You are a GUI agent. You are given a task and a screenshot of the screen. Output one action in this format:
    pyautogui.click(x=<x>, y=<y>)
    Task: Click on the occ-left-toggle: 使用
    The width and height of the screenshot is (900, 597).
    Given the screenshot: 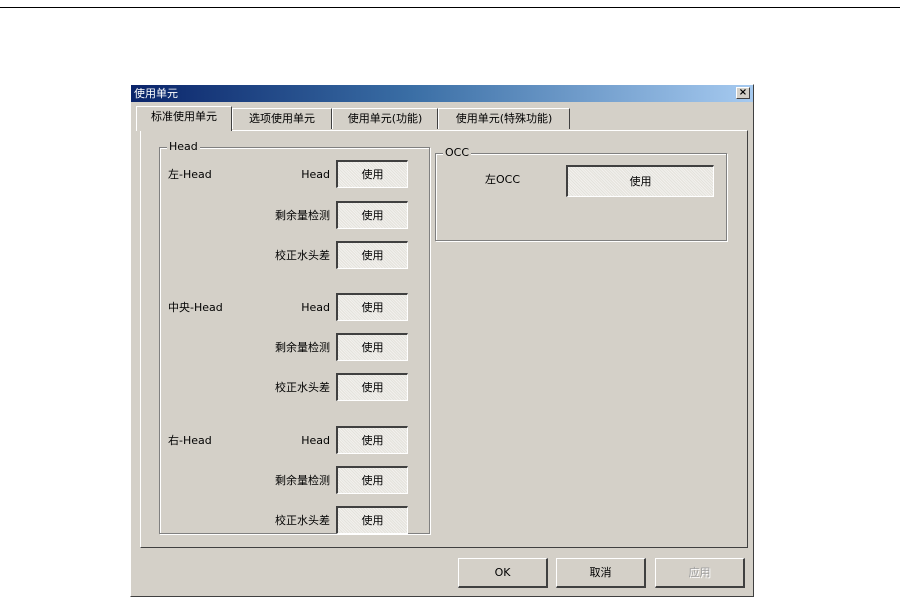 What is the action you would take?
    pyautogui.click(x=640, y=181)
    